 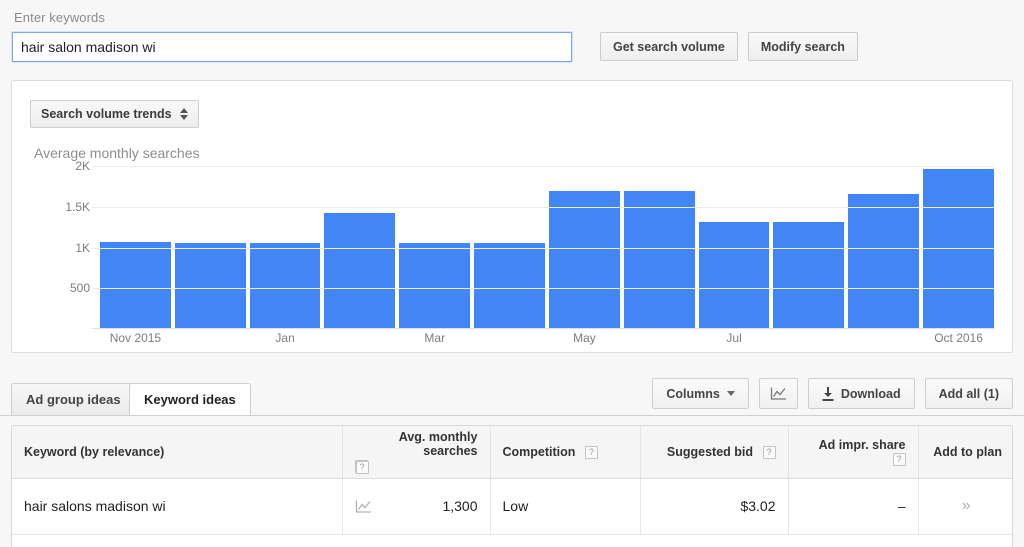 I want to click on cell-avg-monthly-searches: 1,300, so click(x=416, y=506).